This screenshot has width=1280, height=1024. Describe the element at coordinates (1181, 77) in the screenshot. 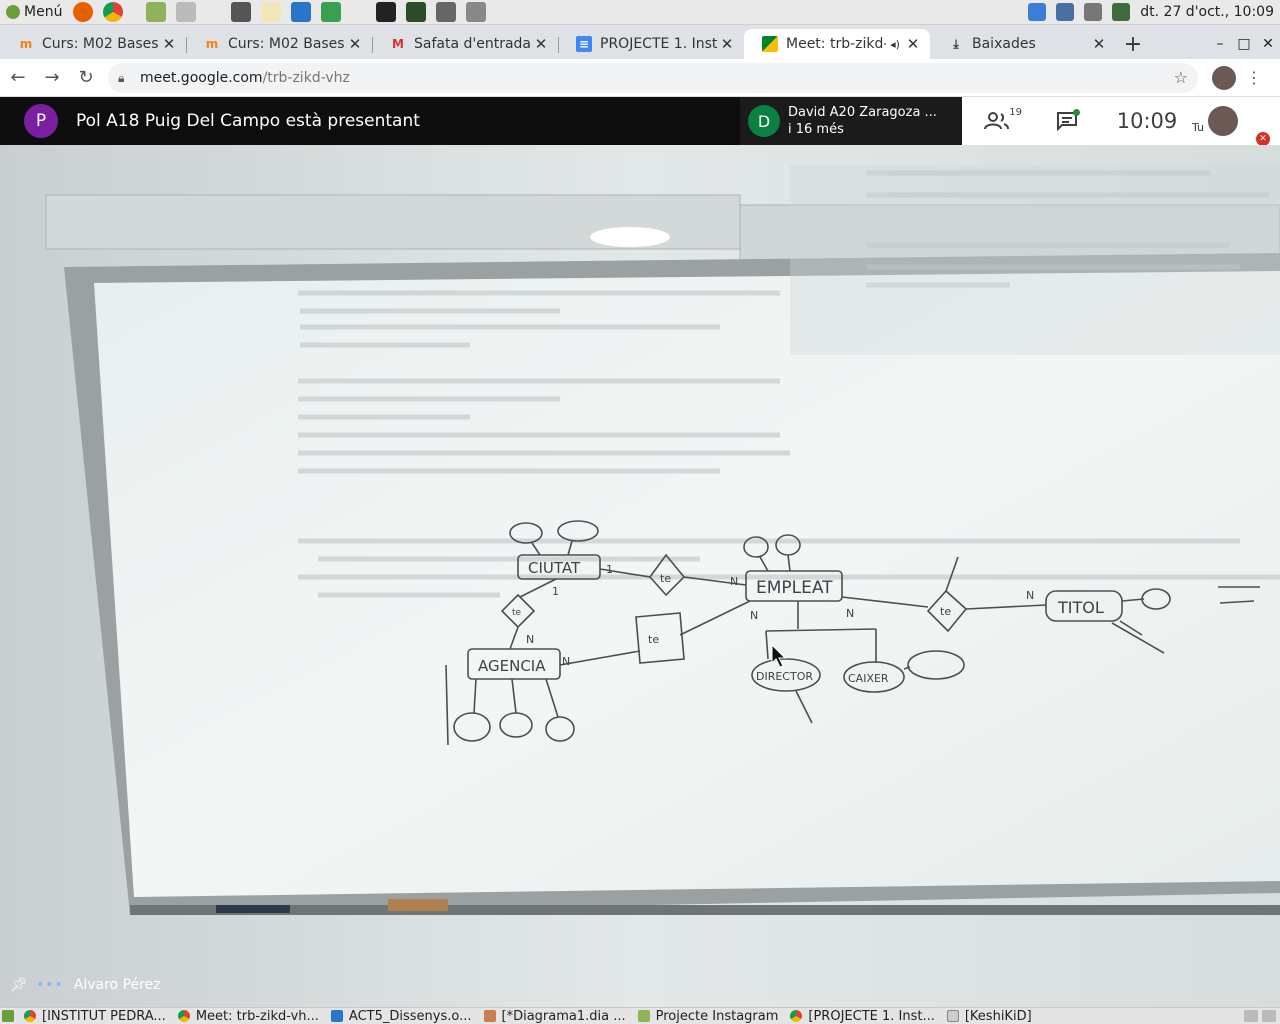

I see `bookmark-star-icon: ☆` at that location.